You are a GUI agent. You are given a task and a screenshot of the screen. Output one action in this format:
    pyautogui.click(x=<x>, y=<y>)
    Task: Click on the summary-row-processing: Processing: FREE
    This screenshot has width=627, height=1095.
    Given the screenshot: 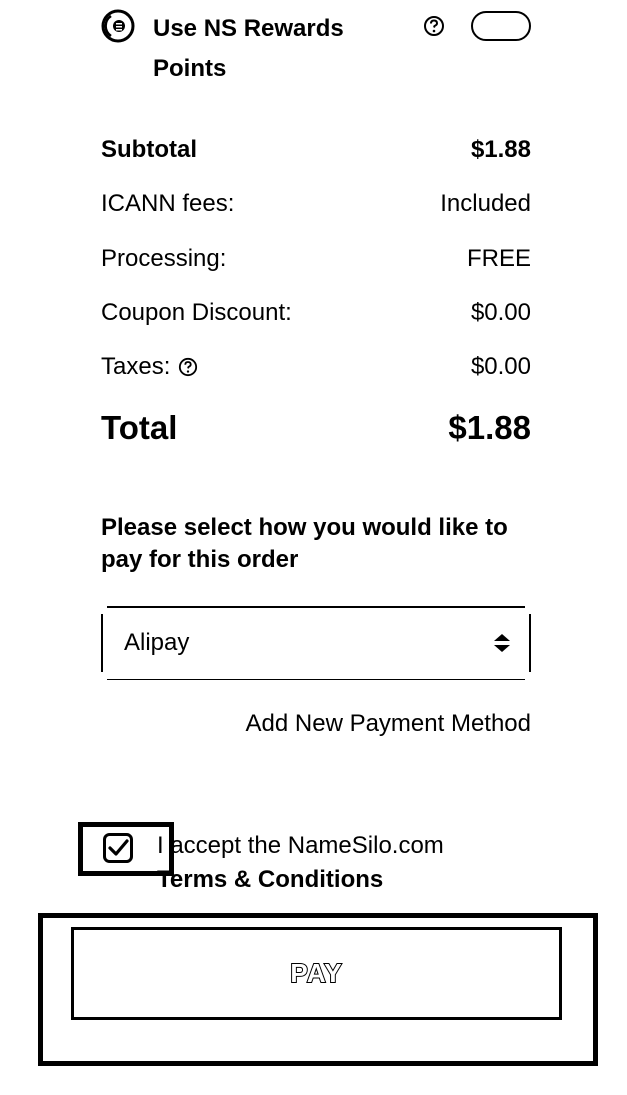 What is the action you would take?
    pyautogui.click(x=316, y=259)
    